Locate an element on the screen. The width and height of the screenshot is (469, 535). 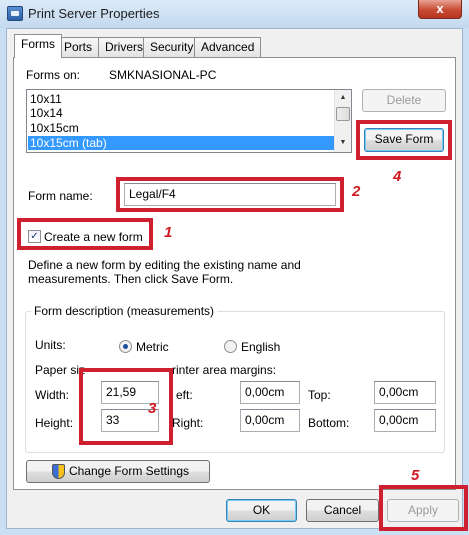
bottom-margin-input: 0,00cm is located at coordinates (405, 420).